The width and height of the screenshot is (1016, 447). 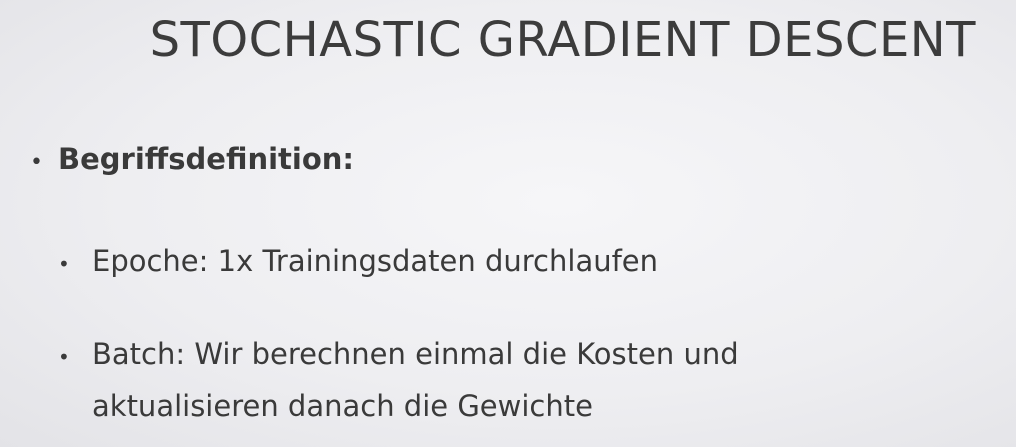 What do you see at coordinates (375, 261) in the screenshot?
I see `bullet-epoche-text: Epoche: 1x Trainingsdaten durchlaufen` at bounding box center [375, 261].